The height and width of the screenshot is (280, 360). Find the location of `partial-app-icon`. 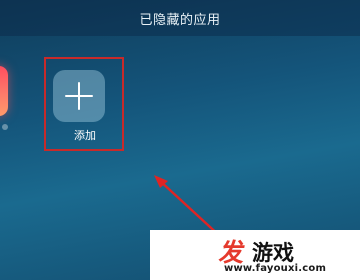

partial-app-icon is located at coordinates (4, 91).